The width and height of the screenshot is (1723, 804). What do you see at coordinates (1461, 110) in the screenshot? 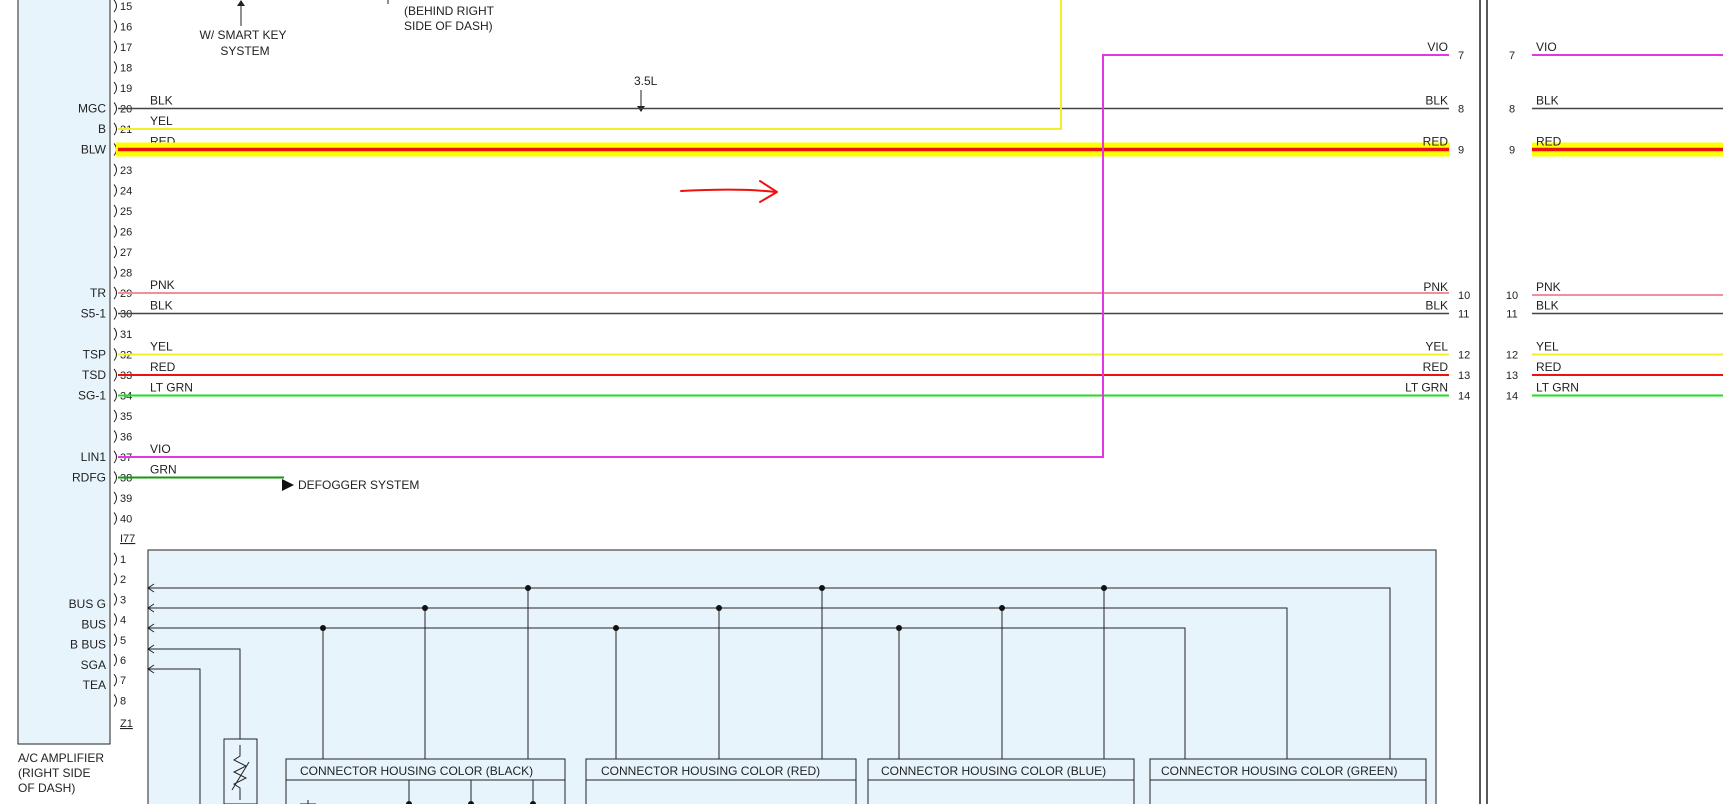
I see `right-pin-number: 8` at bounding box center [1461, 110].